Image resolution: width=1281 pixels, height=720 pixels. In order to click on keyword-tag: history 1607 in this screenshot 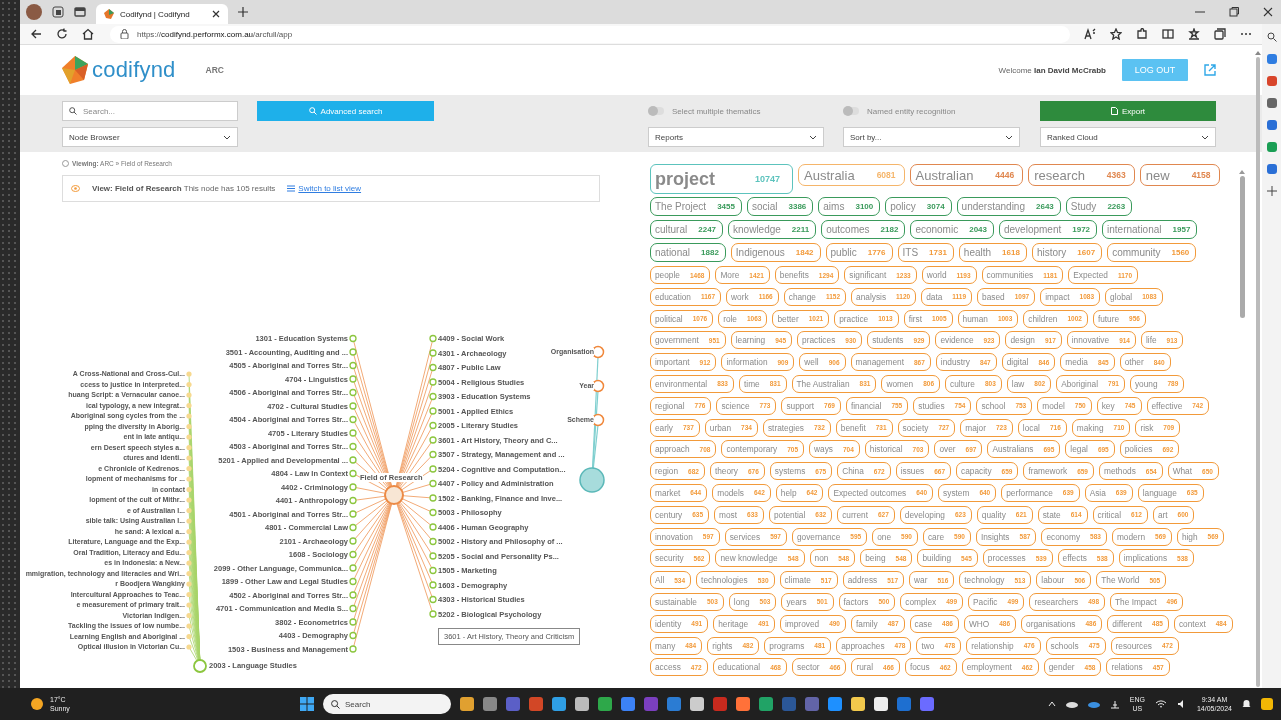, I will do `click(1067, 252)`.